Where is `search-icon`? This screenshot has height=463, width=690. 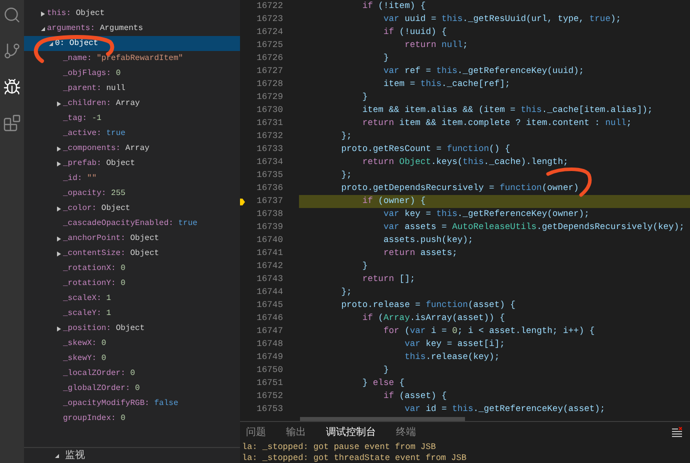 search-icon is located at coordinates (12, 15).